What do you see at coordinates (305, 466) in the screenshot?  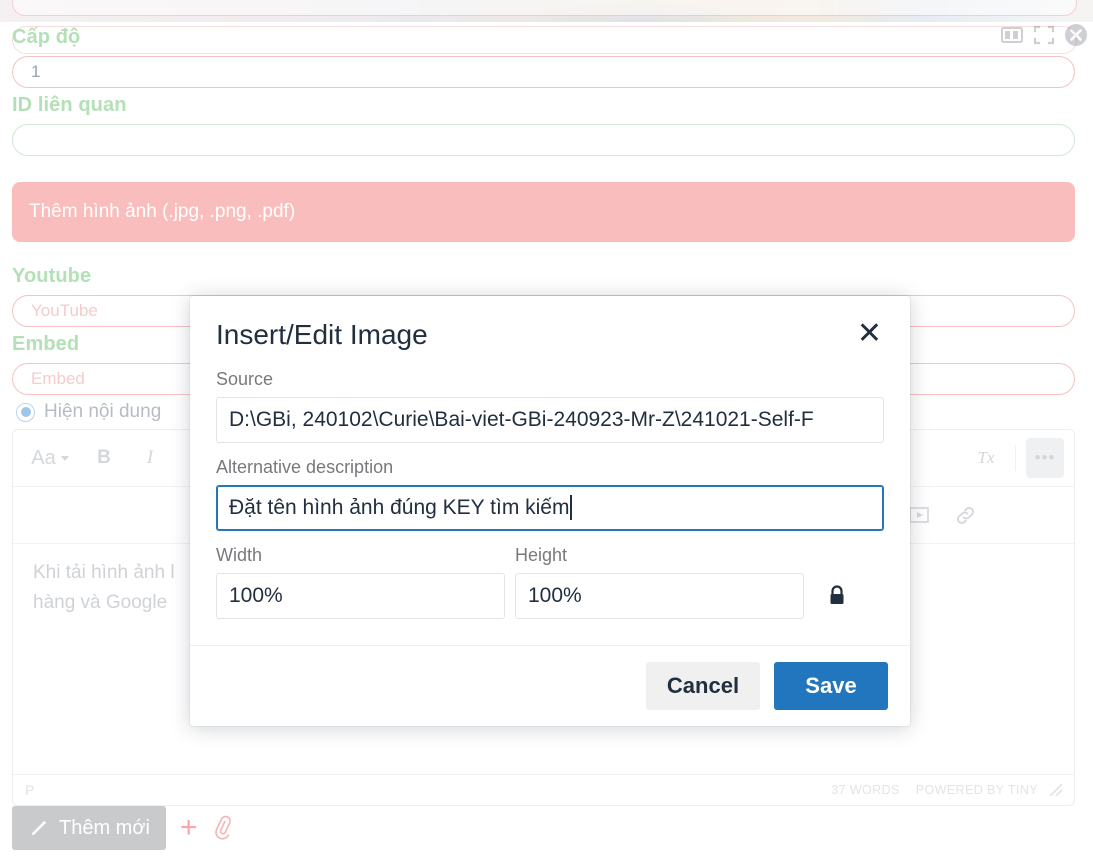 I see `alt-label: Alternative description` at bounding box center [305, 466].